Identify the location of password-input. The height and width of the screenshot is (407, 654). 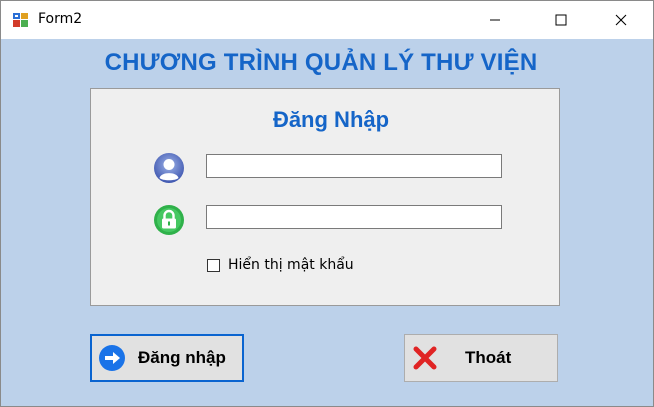
(354, 217).